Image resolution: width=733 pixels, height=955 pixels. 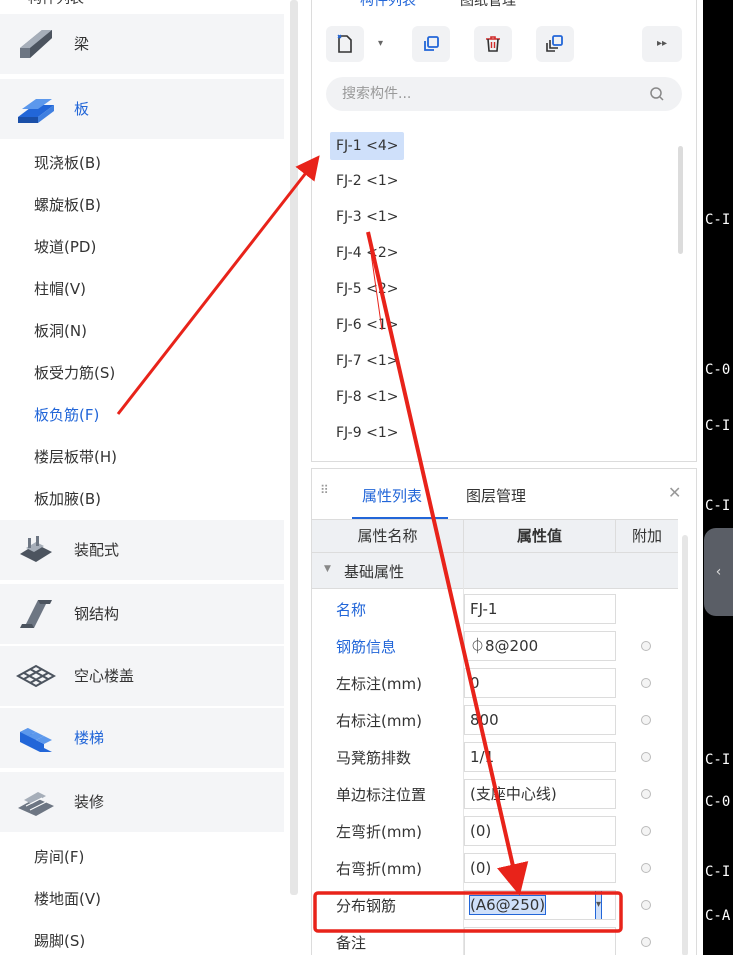 I want to click on property-row-distribution-rebar: 分布钢筋 (A6@250) ▾, so click(x=495, y=904).